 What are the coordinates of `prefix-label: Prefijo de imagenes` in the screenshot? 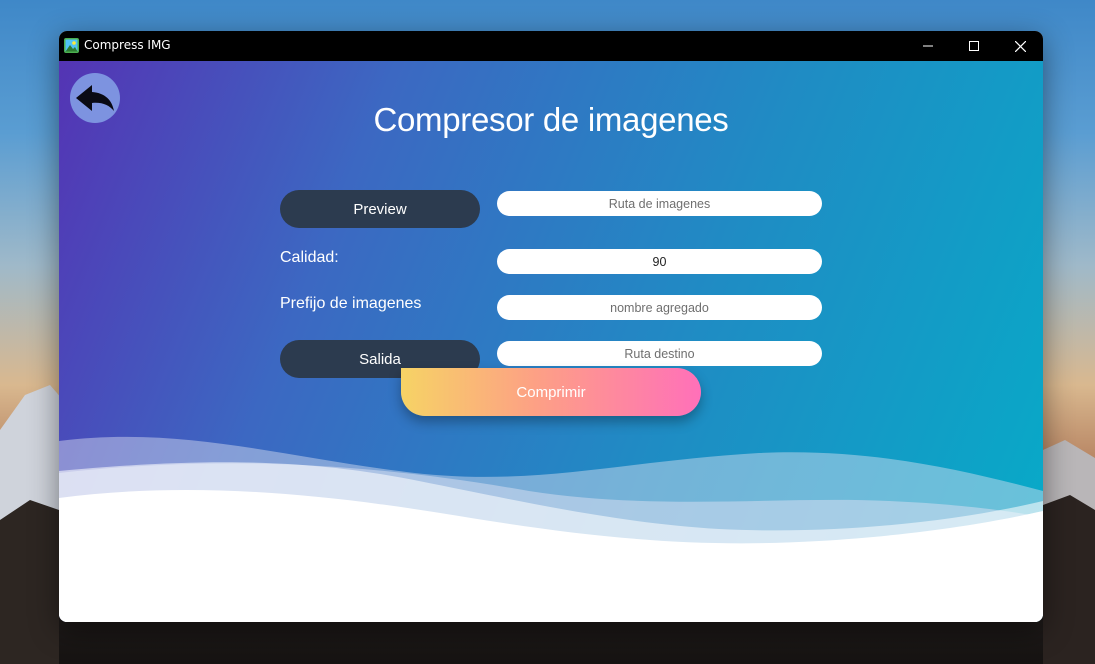 It's located at (351, 303).